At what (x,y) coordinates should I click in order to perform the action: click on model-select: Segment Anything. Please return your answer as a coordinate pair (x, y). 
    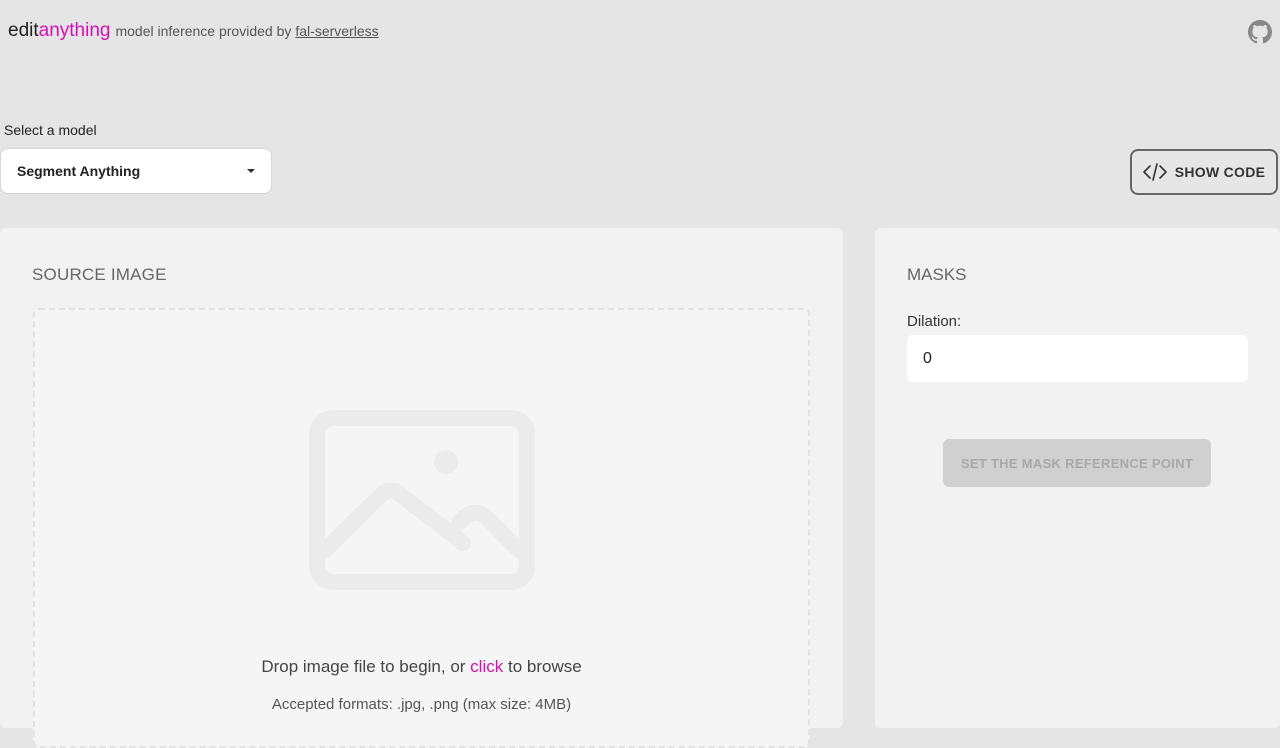
    Looking at the image, I should click on (136, 171).